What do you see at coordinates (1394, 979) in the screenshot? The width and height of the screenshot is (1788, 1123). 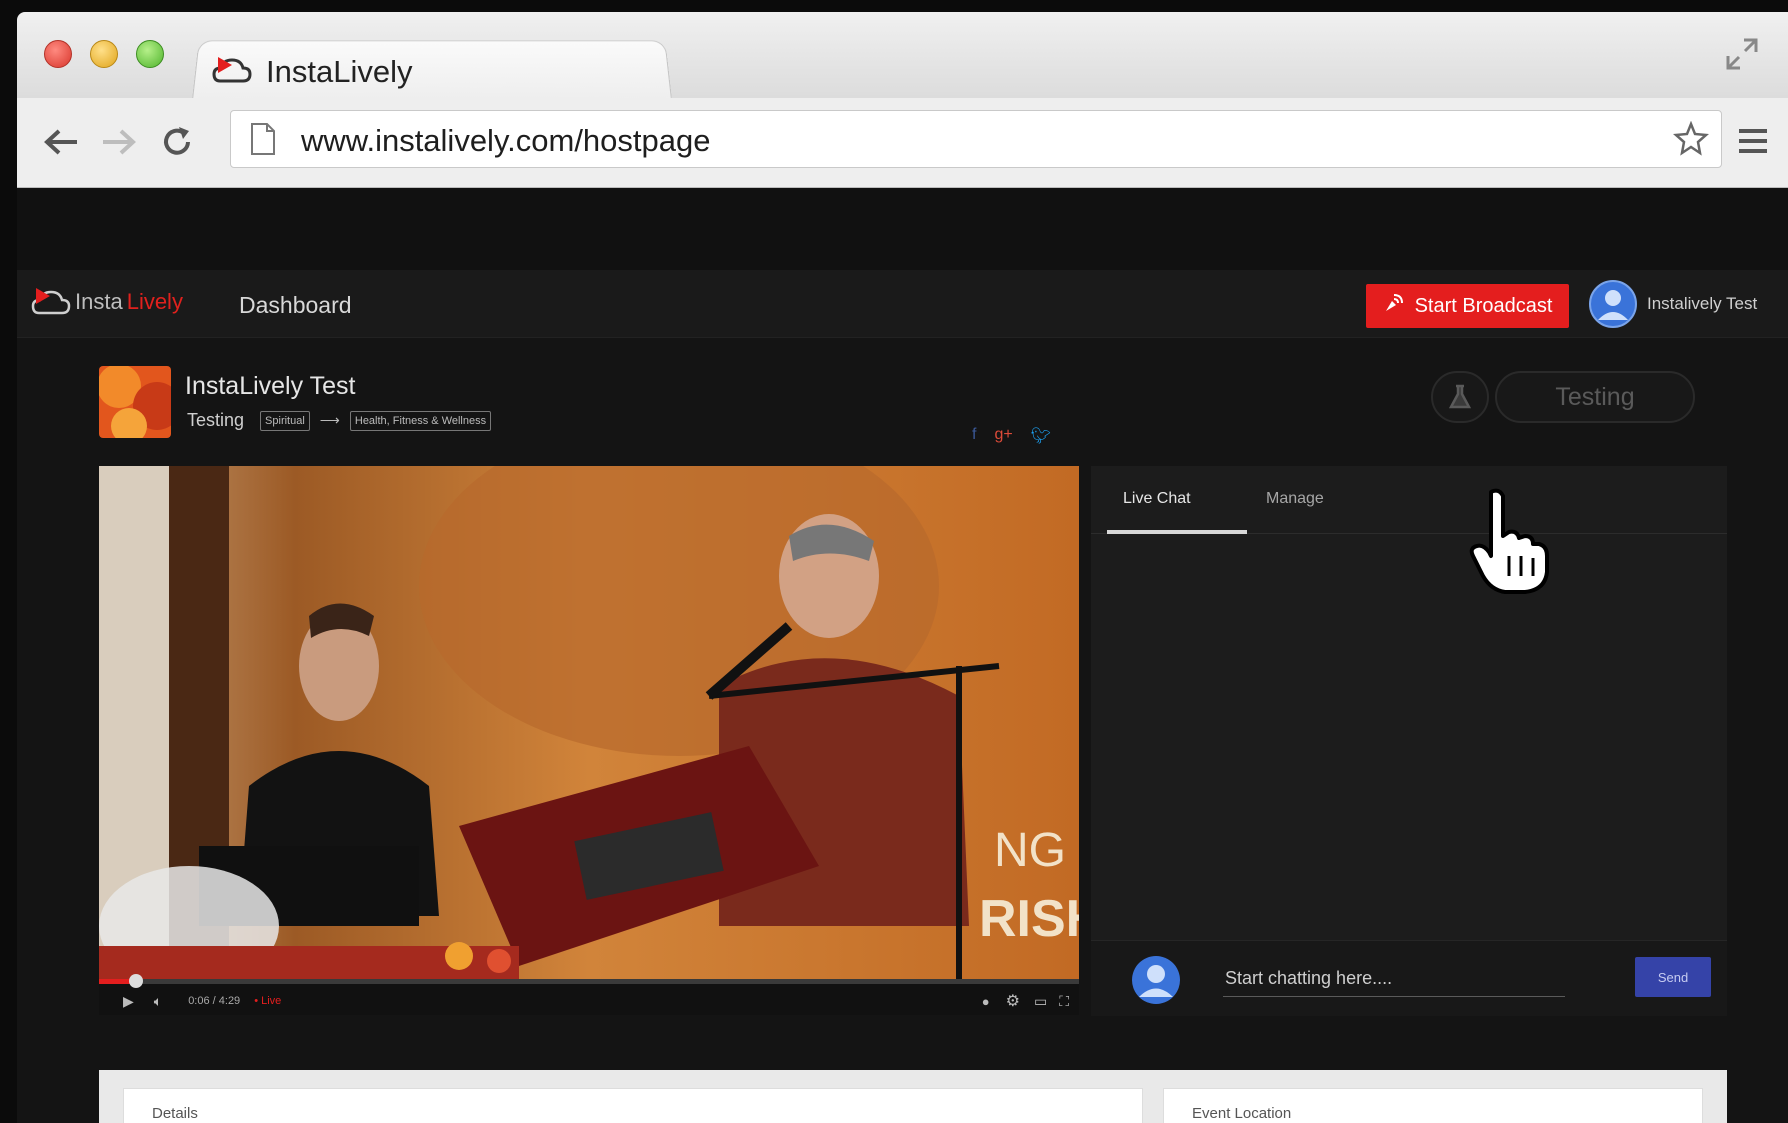 I see `chat-message-input` at bounding box center [1394, 979].